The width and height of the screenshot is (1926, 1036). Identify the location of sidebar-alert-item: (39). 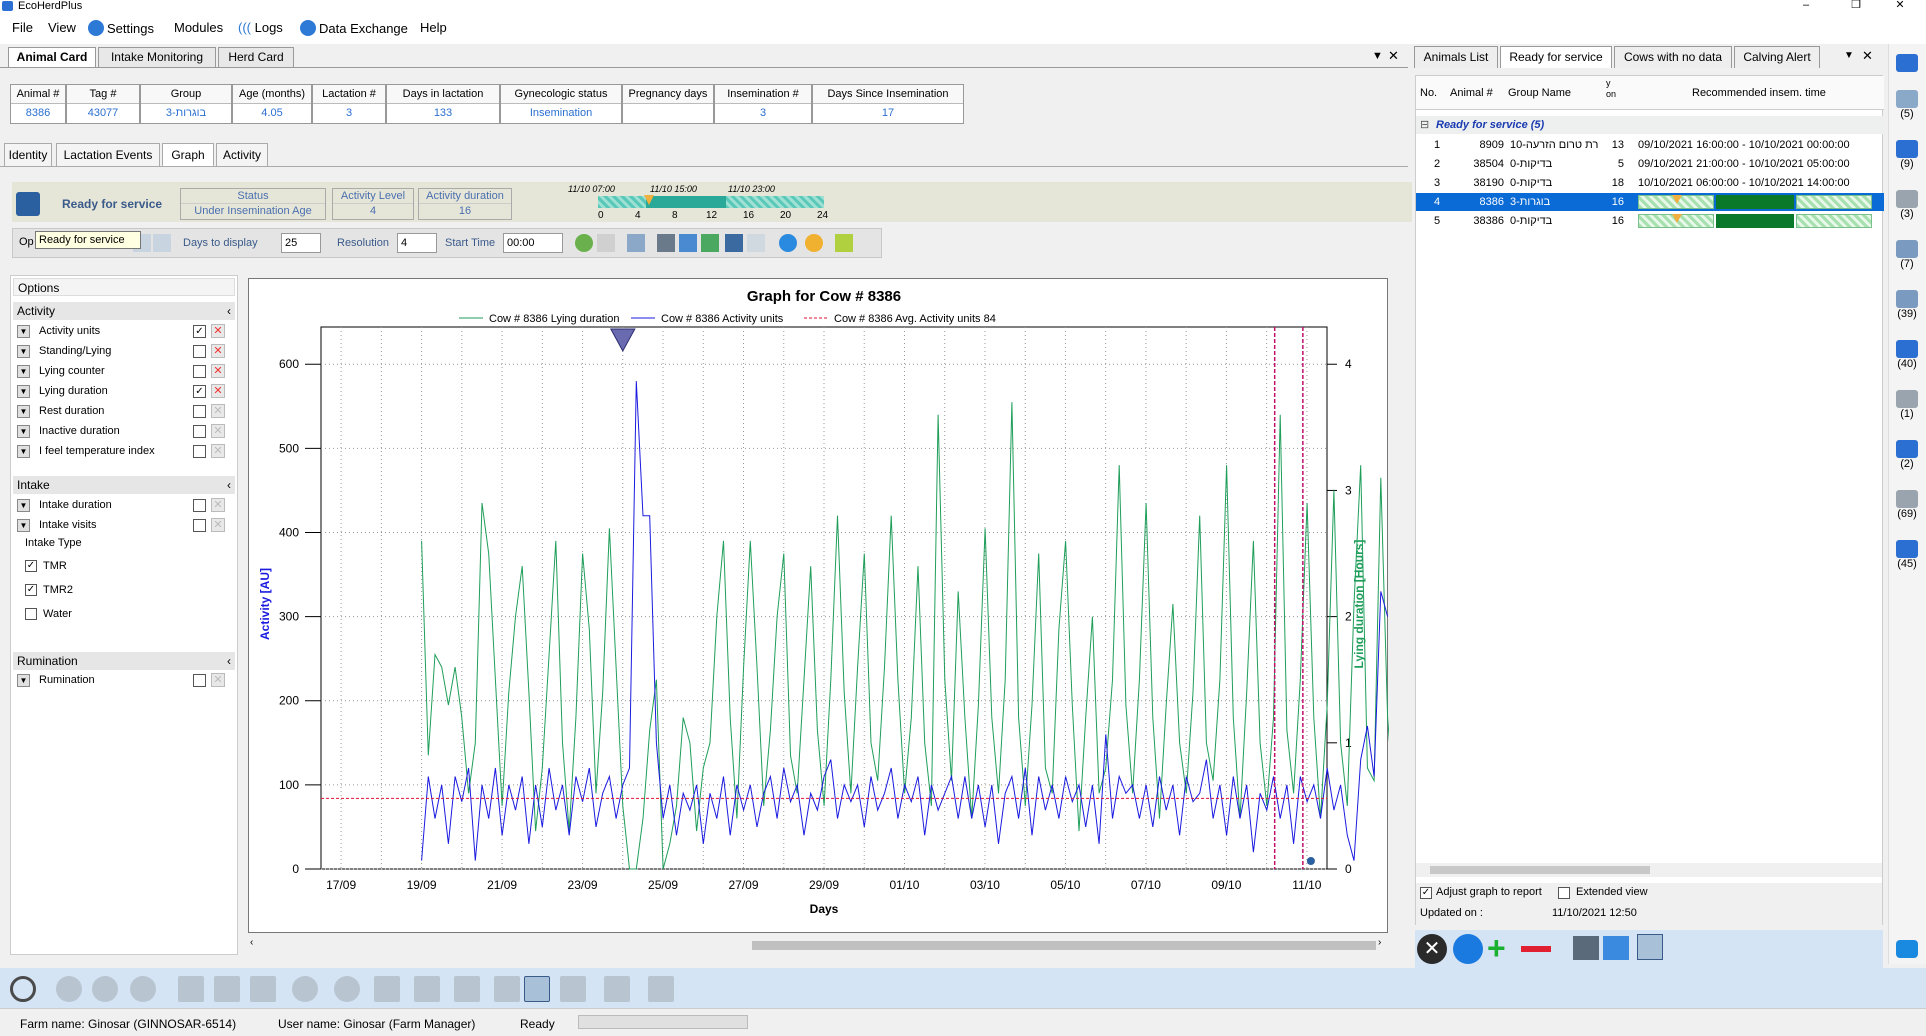
(1907, 305).